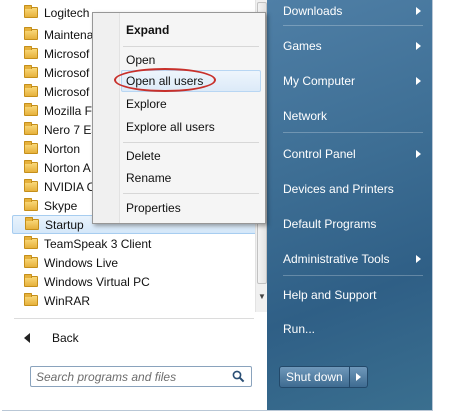 The width and height of the screenshot is (450, 418). I want to click on program-label: Maintena, so click(69, 34).